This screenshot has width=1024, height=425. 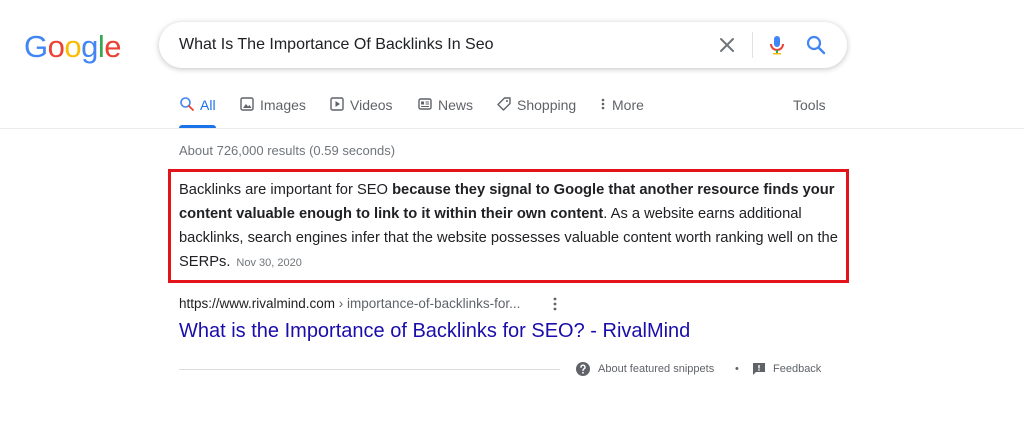 What do you see at coordinates (247, 104) in the screenshot?
I see `image-icon` at bounding box center [247, 104].